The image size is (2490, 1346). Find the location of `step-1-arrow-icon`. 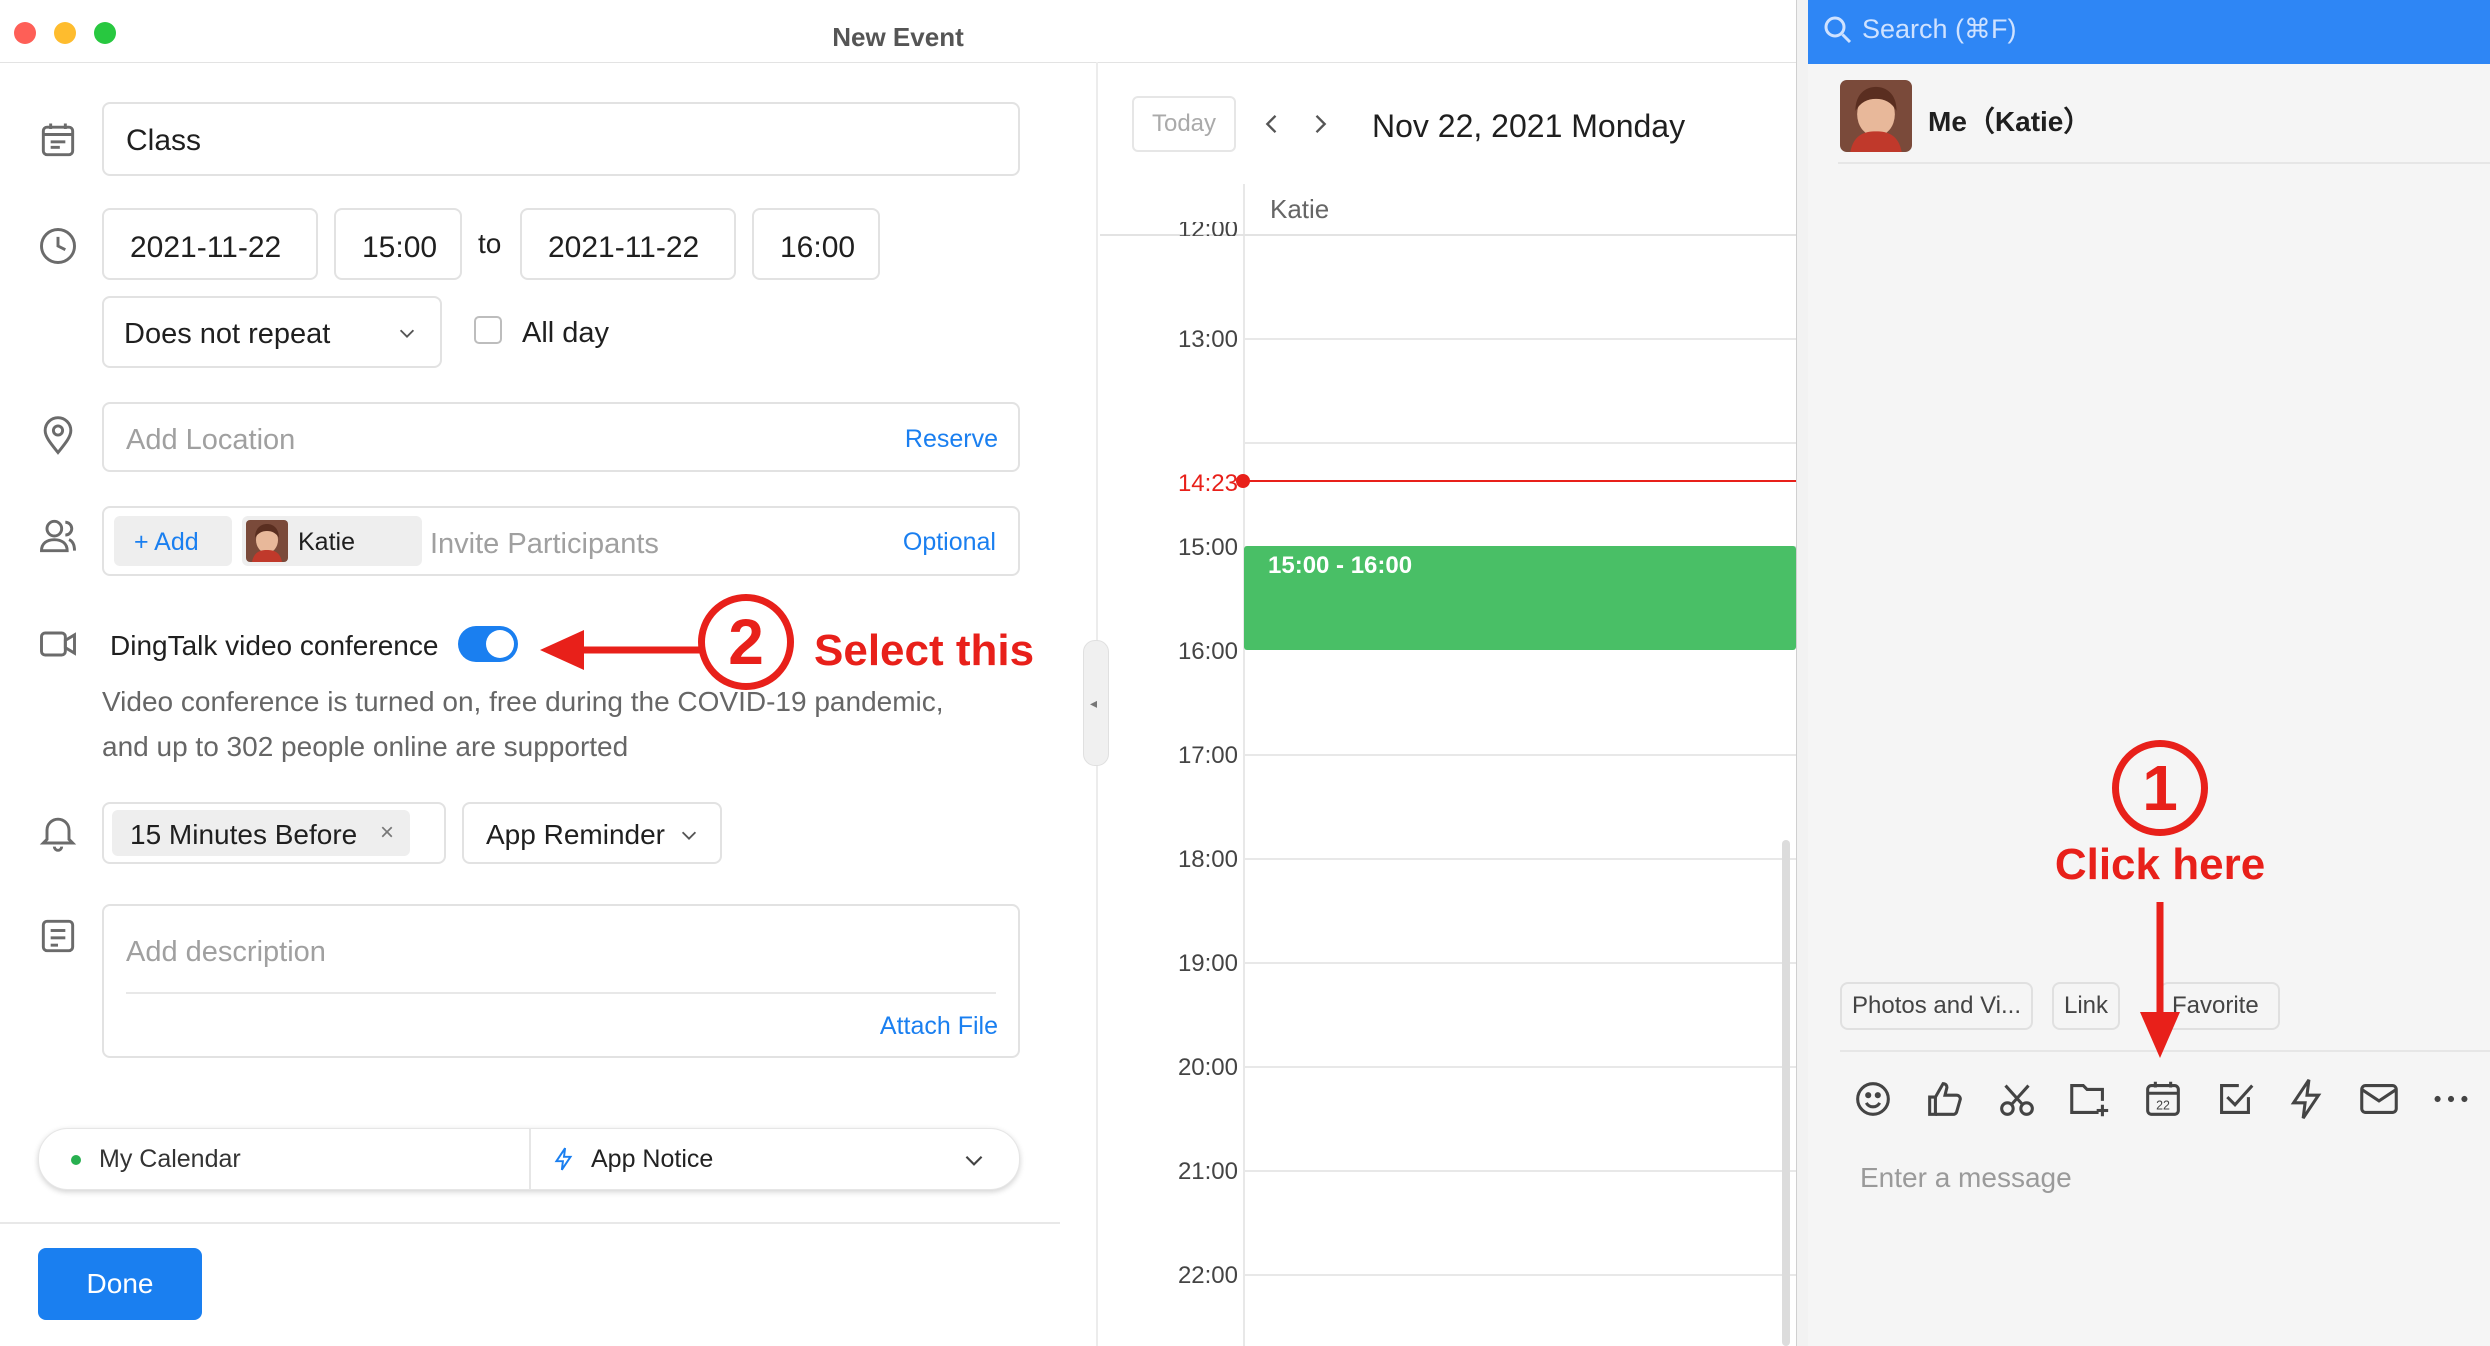

step-1-arrow-icon is located at coordinates (2160, 980).